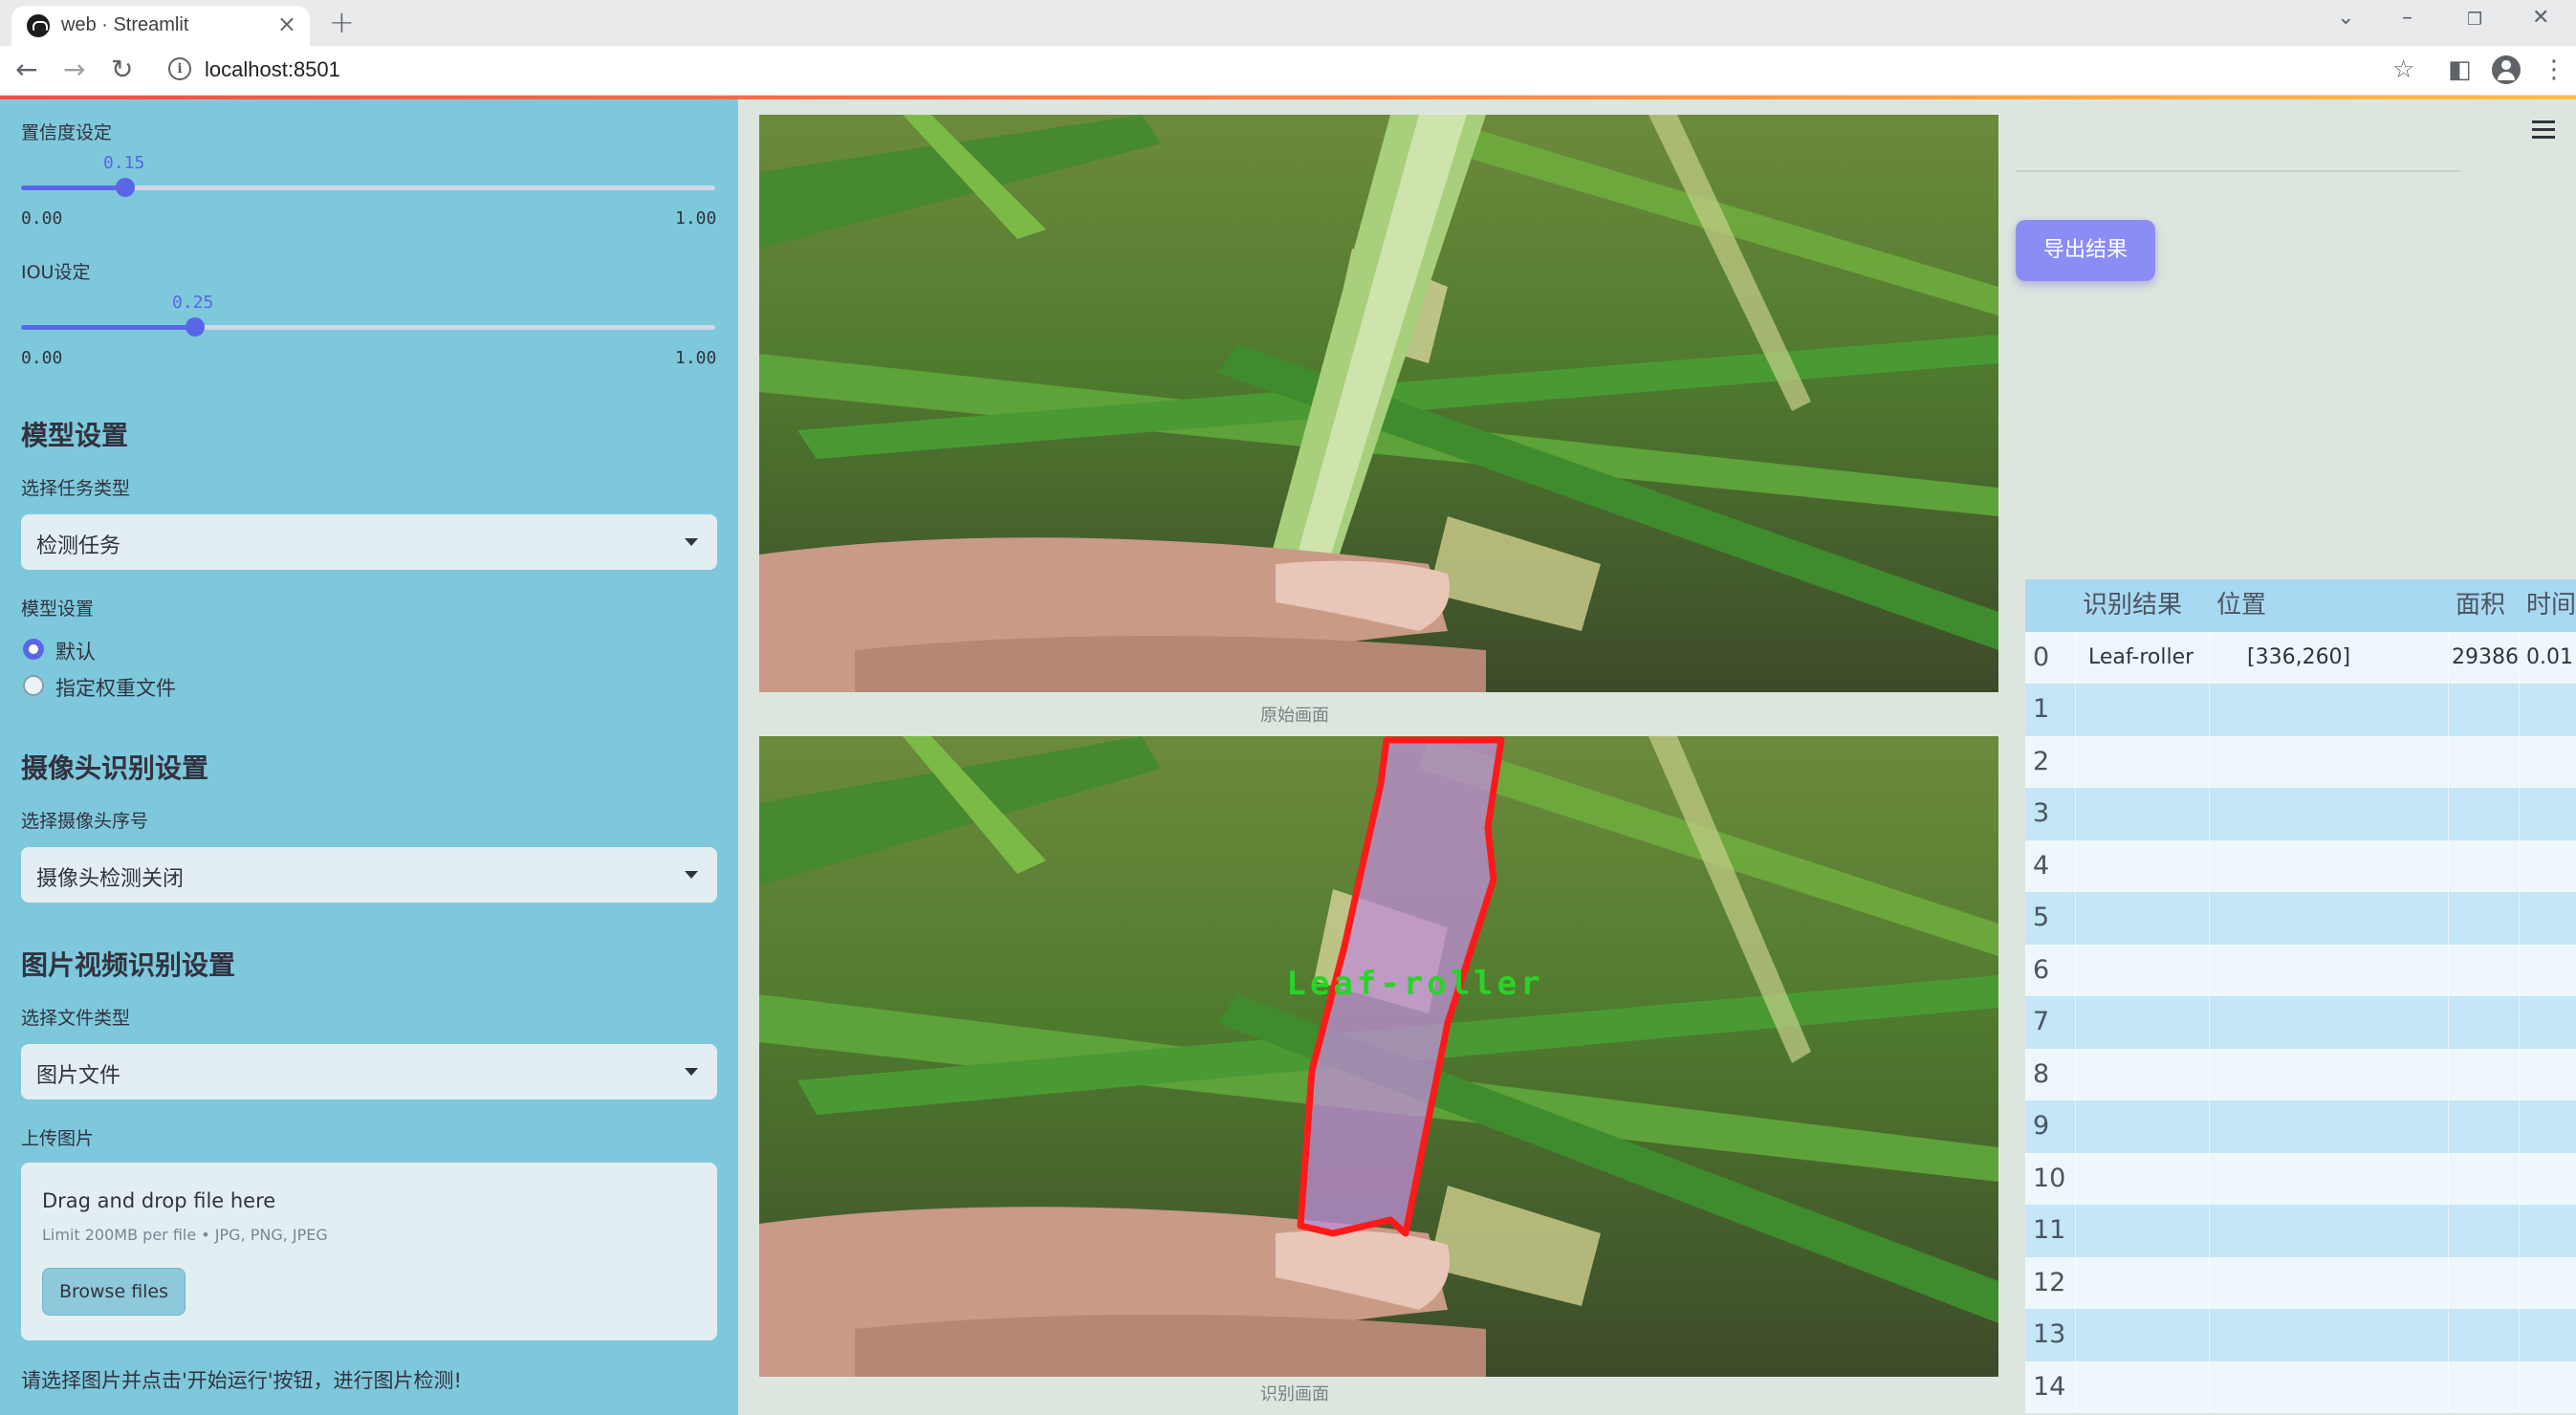 The height and width of the screenshot is (1415, 2576). What do you see at coordinates (2407, 18) in the screenshot?
I see `minimize-window-icon: –` at bounding box center [2407, 18].